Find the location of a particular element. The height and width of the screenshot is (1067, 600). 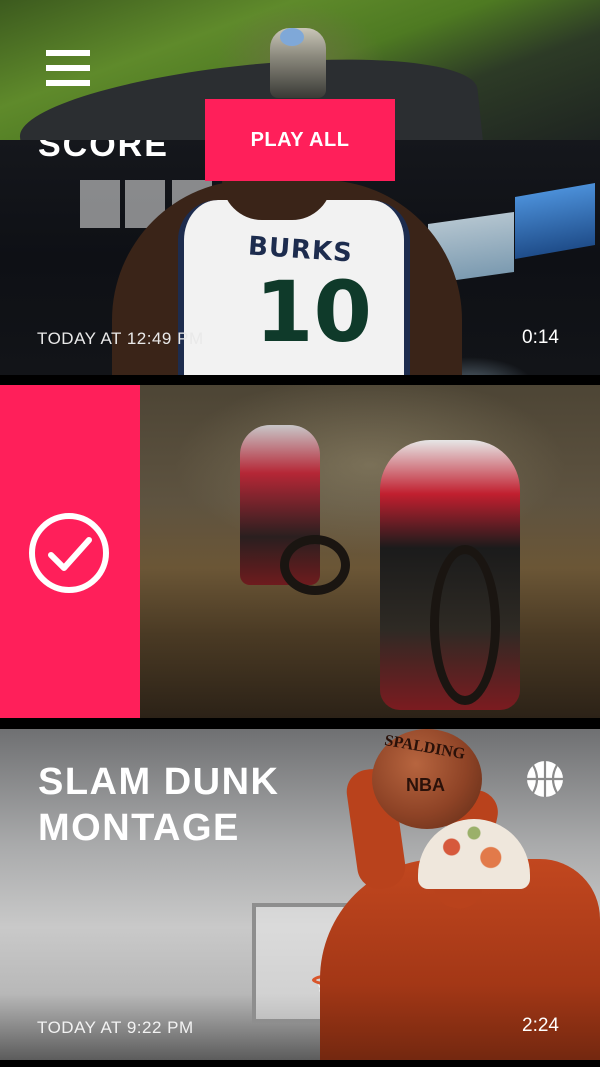

video-timestamp: TODAY AT 12:49 PM is located at coordinates (120, 338).